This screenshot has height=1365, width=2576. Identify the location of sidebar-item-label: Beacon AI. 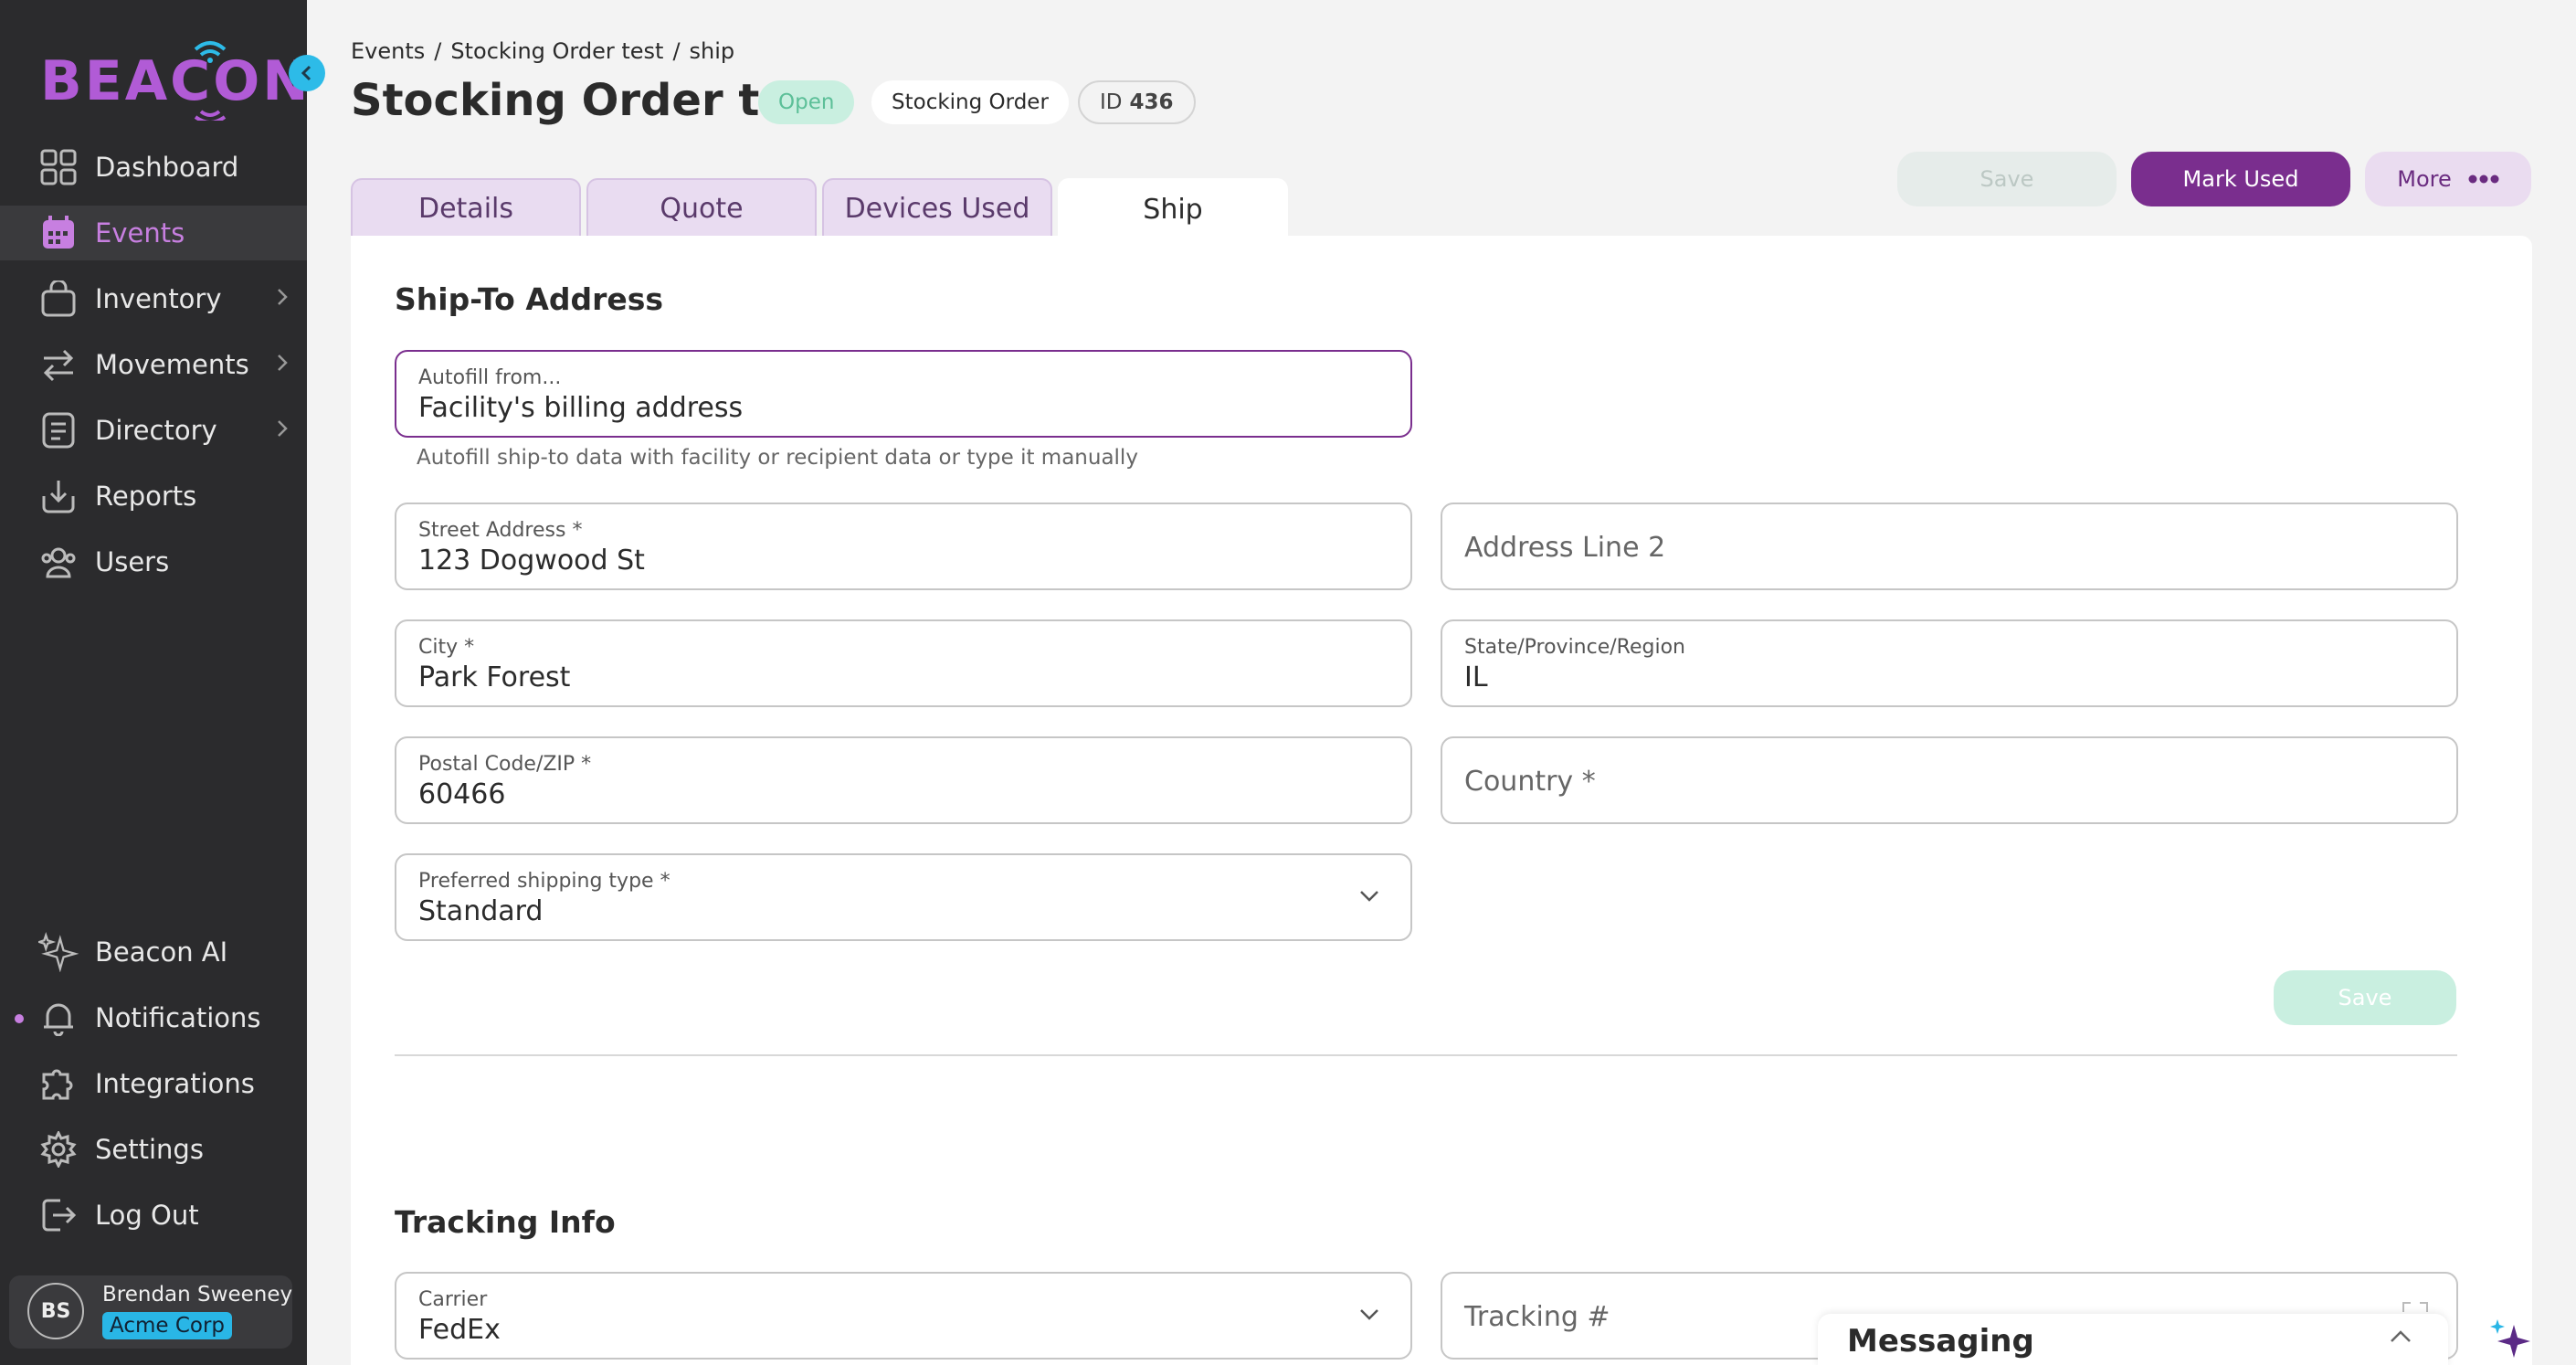
(161, 952).